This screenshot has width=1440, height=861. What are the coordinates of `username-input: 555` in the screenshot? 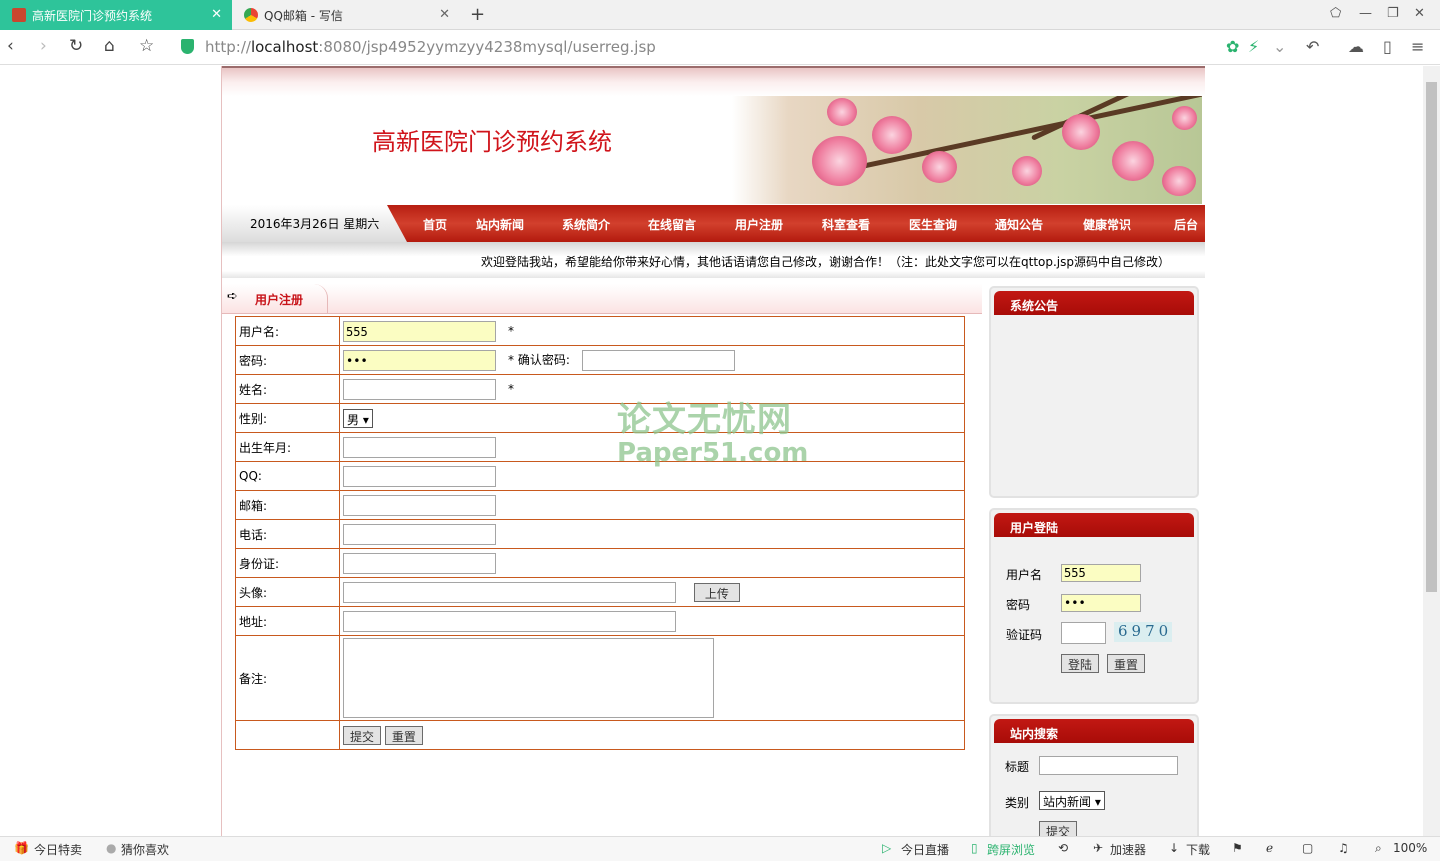 It's located at (419, 331).